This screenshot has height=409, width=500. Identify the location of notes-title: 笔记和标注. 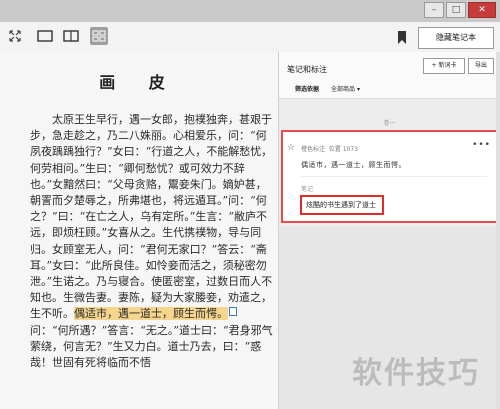
(307, 69).